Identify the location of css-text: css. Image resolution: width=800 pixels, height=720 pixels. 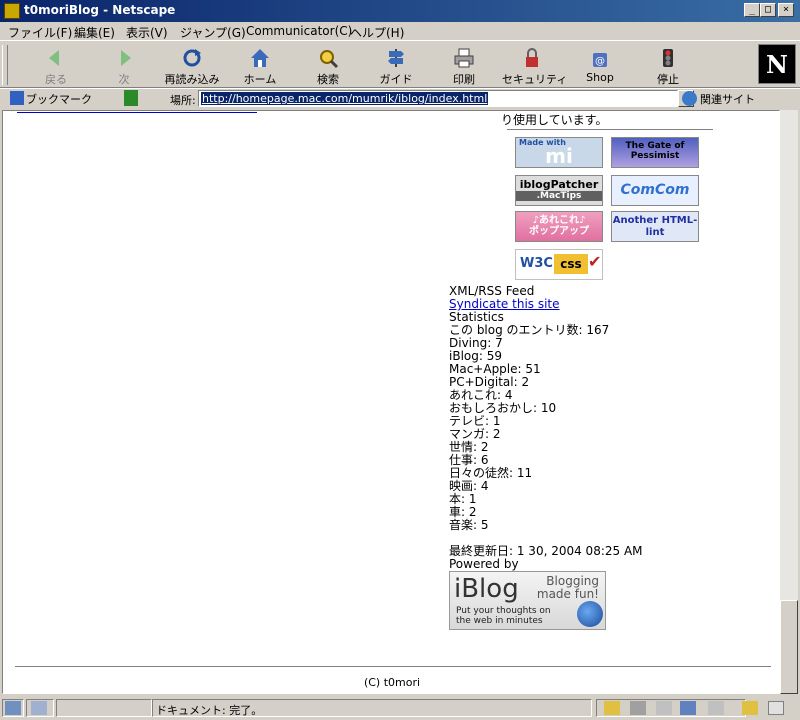
(571, 264).